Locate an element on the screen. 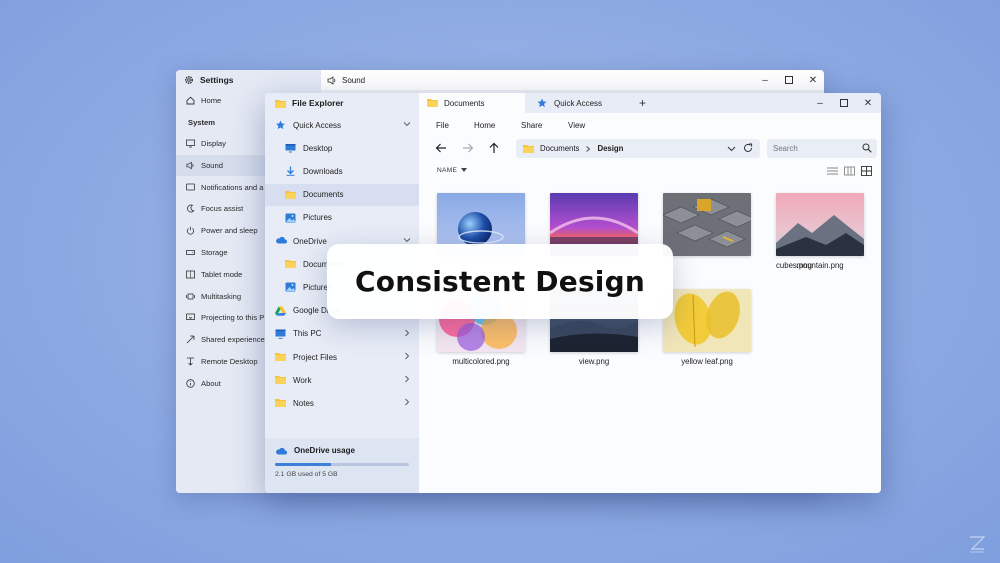  address-bar: Documents Design is located at coordinates (638, 148).